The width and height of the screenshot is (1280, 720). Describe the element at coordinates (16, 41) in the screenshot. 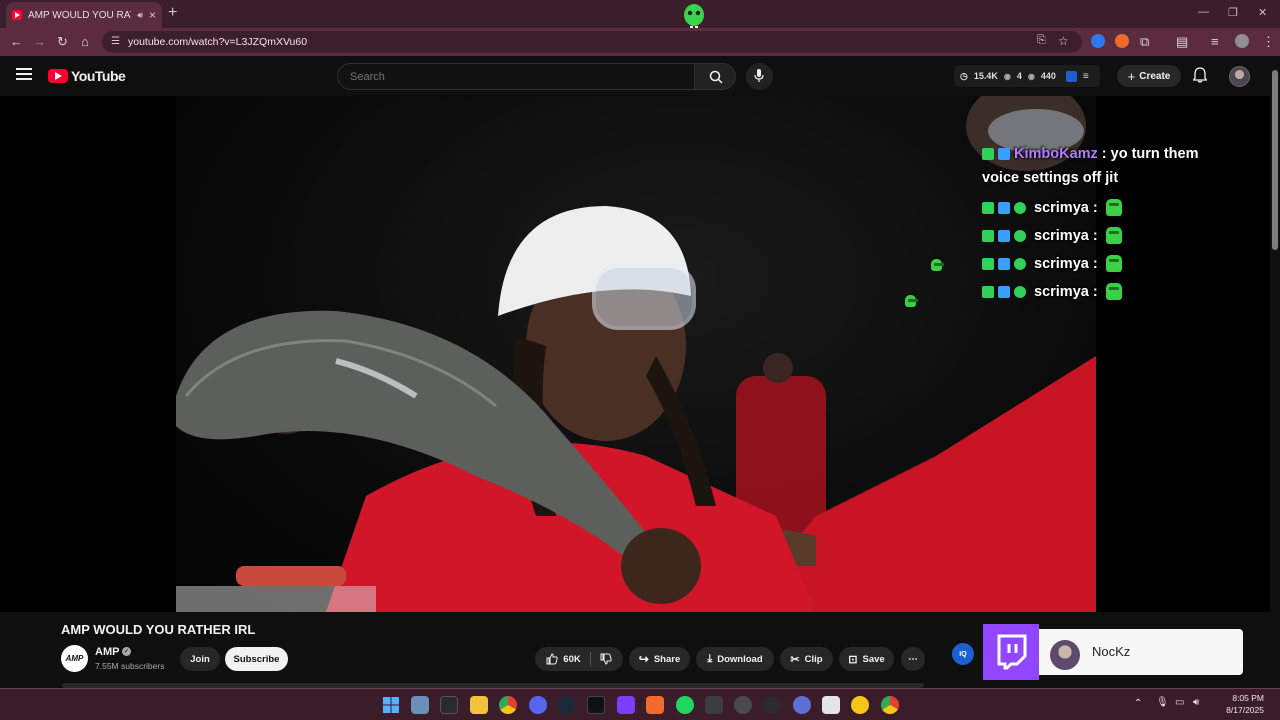

I see `back-icon: ←` at that location.